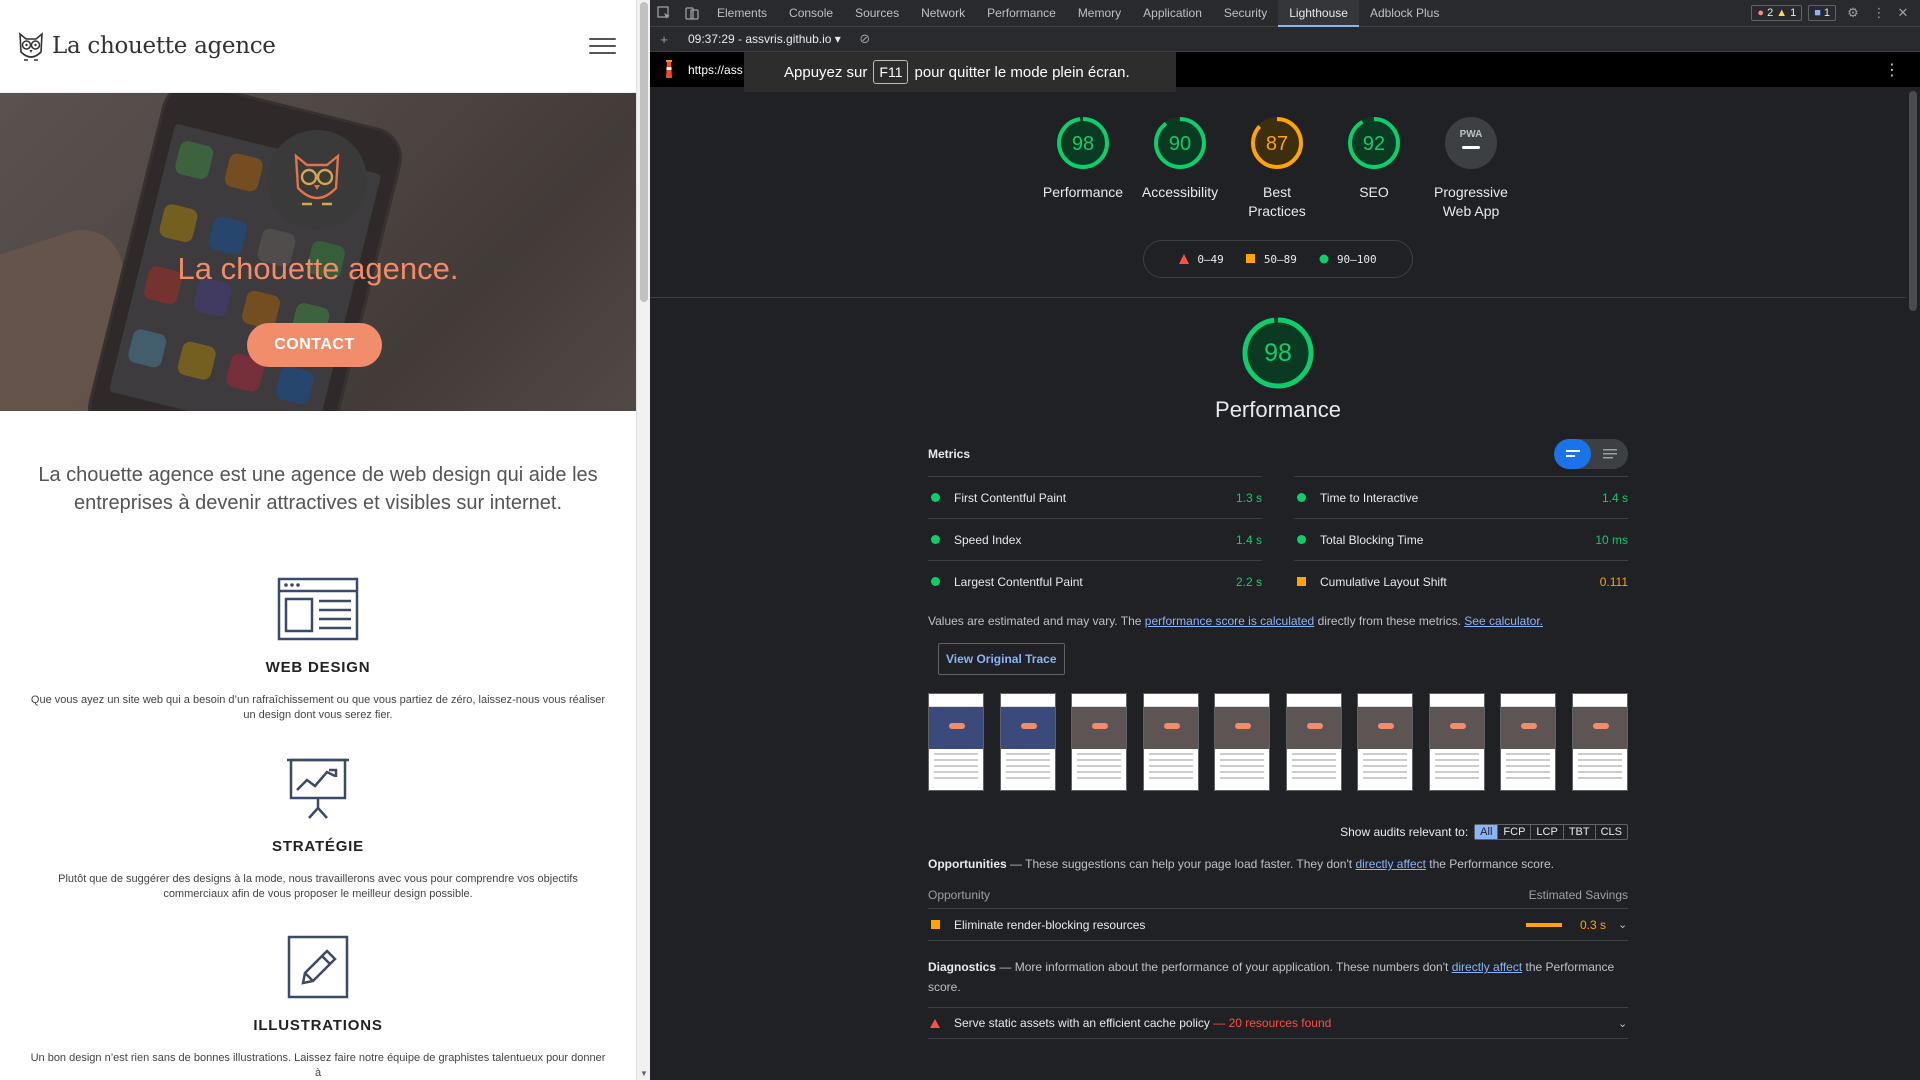 Image resolution: width=1920 pixels, height=1080 pixels. Describe the element at coordinates (1853, 13) in the screenshot. I see `settings-gear-icon: ⚙` at that location.